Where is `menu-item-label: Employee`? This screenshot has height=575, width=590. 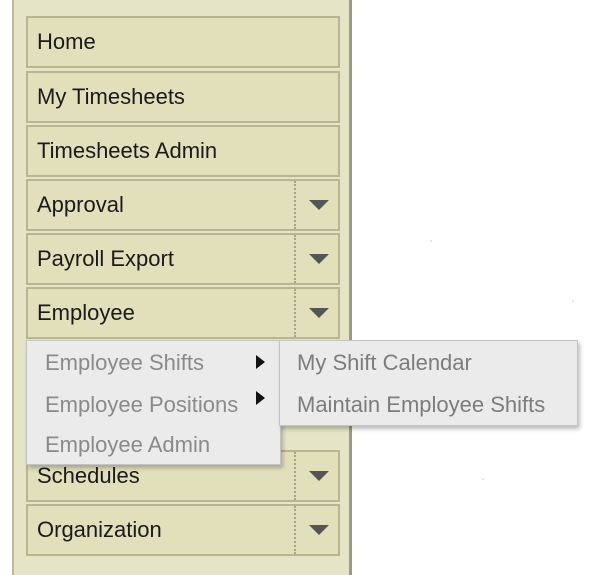
menu-item-label: Employee is located at coordinates (86, 312).